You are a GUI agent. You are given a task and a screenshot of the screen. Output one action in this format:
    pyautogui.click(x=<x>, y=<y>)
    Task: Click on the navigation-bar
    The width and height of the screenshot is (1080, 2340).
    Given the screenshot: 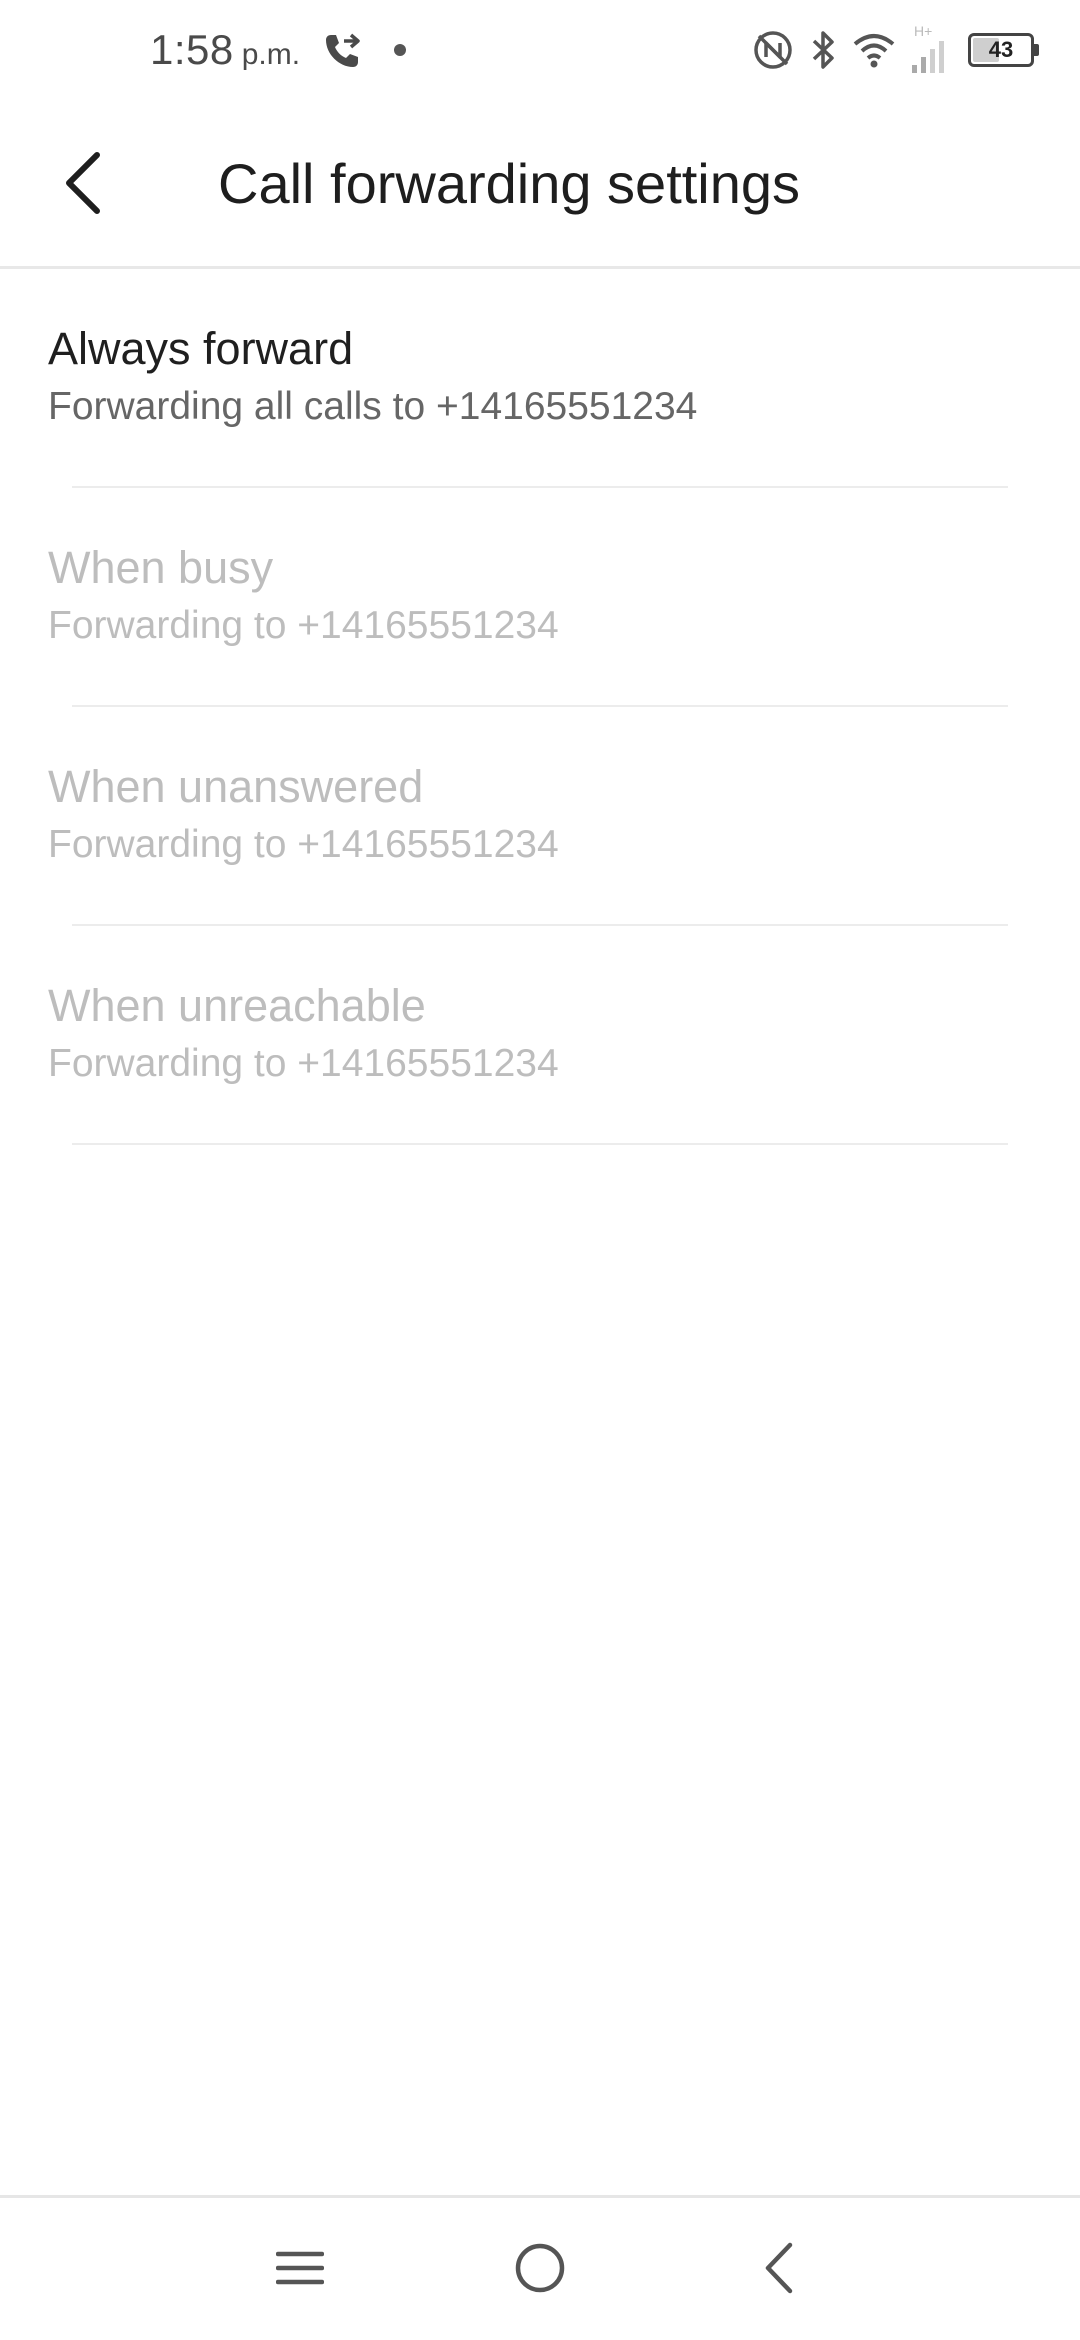 What is the action you would take?
    pyautogui.click(x=540, y=2267)
    